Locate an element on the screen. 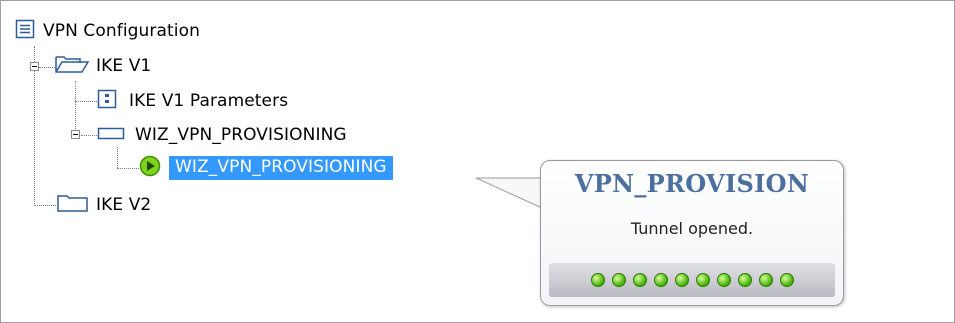 Image resolution: width=955 pixels, height=323 pixels. tree-node-root: VPN Configuration is located at coordinates (107, 31).